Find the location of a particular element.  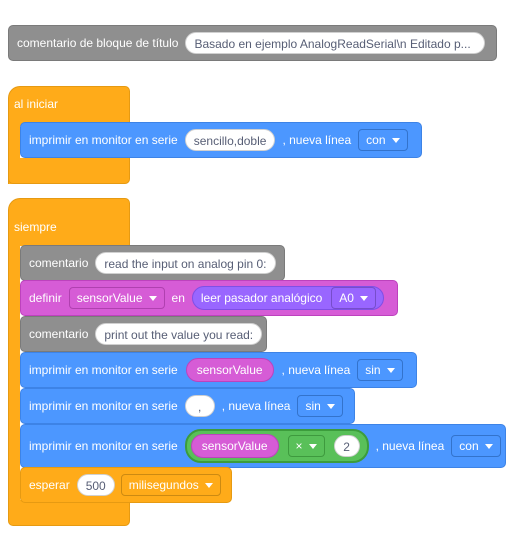

setup-newline-dropdown: con is located at coordinates (383, 140).